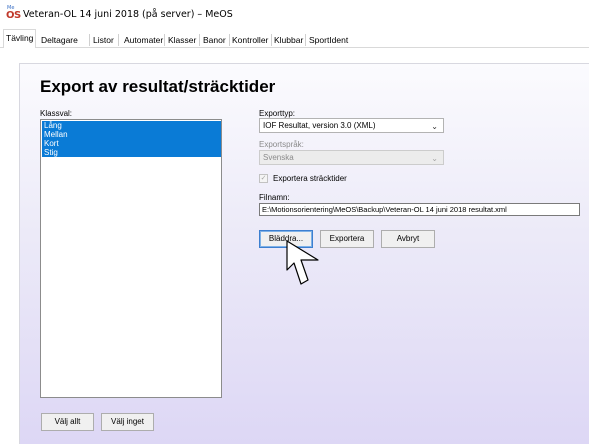 The height and width of the screenshot is (444, 589). I want to click on tab-automater: Automater, so click(143, 40).